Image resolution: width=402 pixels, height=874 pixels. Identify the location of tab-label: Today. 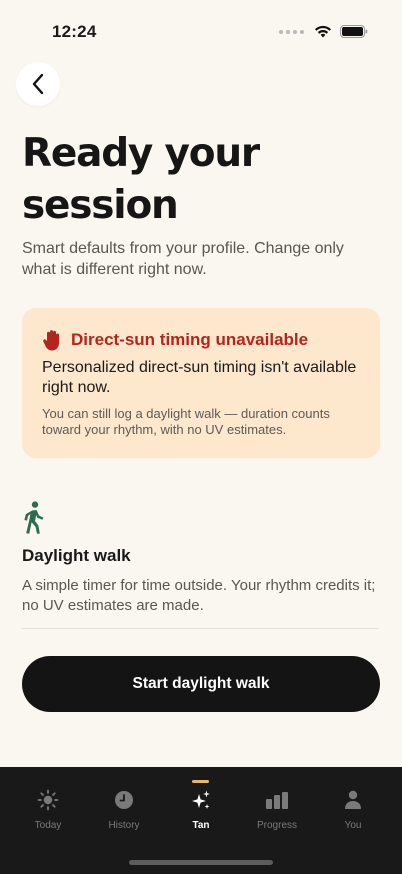
(48, 825).